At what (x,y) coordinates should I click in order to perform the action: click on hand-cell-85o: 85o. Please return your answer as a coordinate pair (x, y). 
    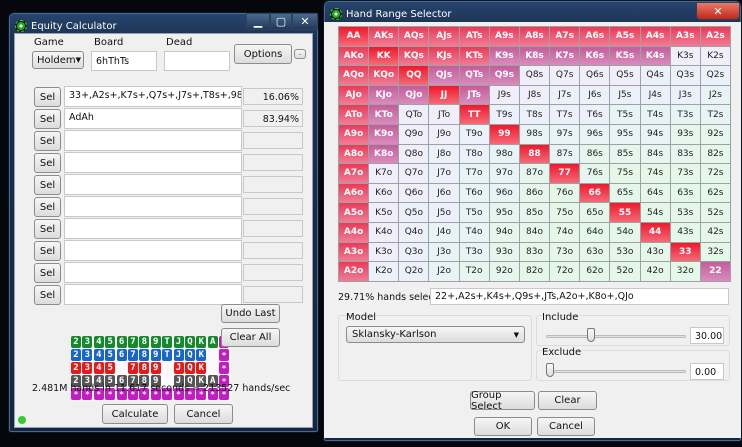
    Looking at the image, I should click on (534, 212).